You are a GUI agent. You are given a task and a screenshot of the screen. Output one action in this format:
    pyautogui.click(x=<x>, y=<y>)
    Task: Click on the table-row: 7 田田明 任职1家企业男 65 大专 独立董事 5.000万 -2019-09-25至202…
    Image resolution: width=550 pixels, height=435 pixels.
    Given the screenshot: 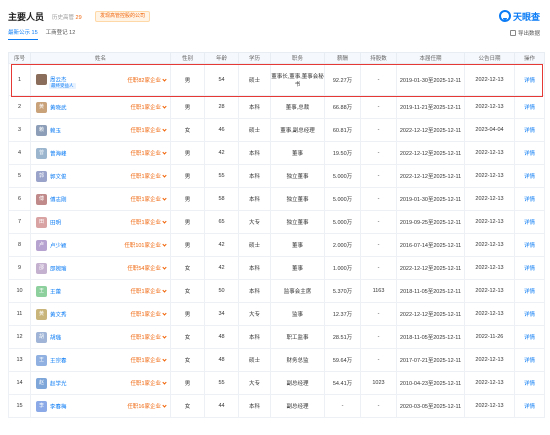 What is the action you would take?
    pyautogui.click(x=276, y=222)
    